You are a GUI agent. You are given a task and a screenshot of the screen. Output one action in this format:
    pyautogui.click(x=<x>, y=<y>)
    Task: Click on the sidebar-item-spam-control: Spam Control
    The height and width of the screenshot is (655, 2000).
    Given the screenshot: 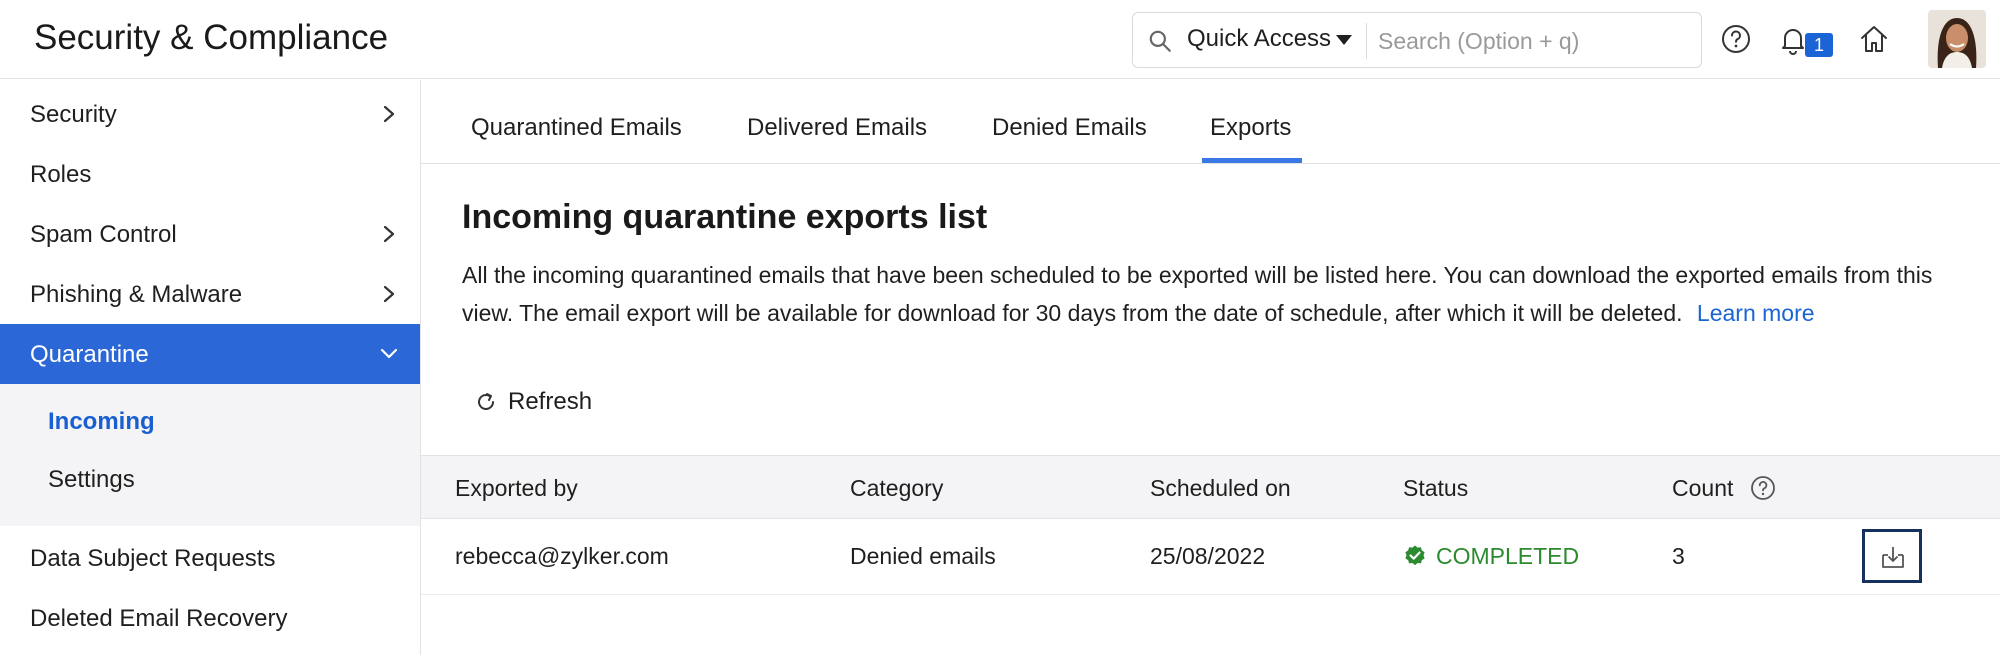 What is the action you would take?
    pyautogui.click(x=210, y=234)
    